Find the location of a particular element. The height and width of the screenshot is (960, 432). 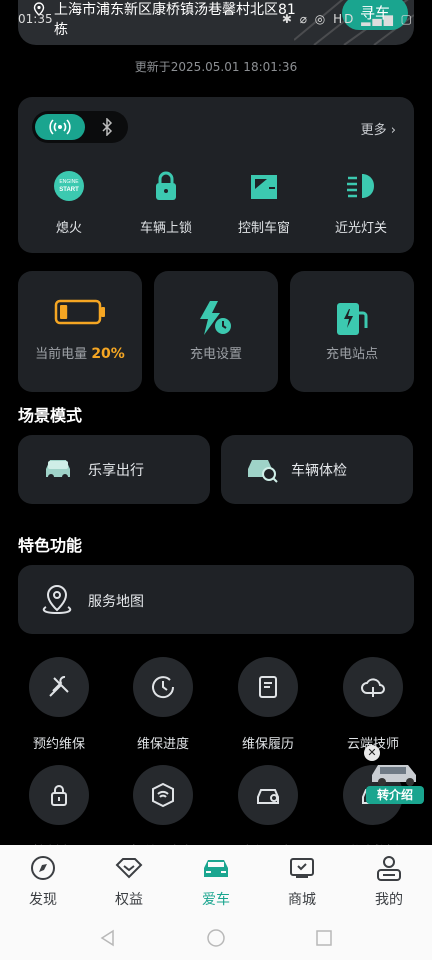

maintenance-booking-circle is located at coordinates (59, 687).